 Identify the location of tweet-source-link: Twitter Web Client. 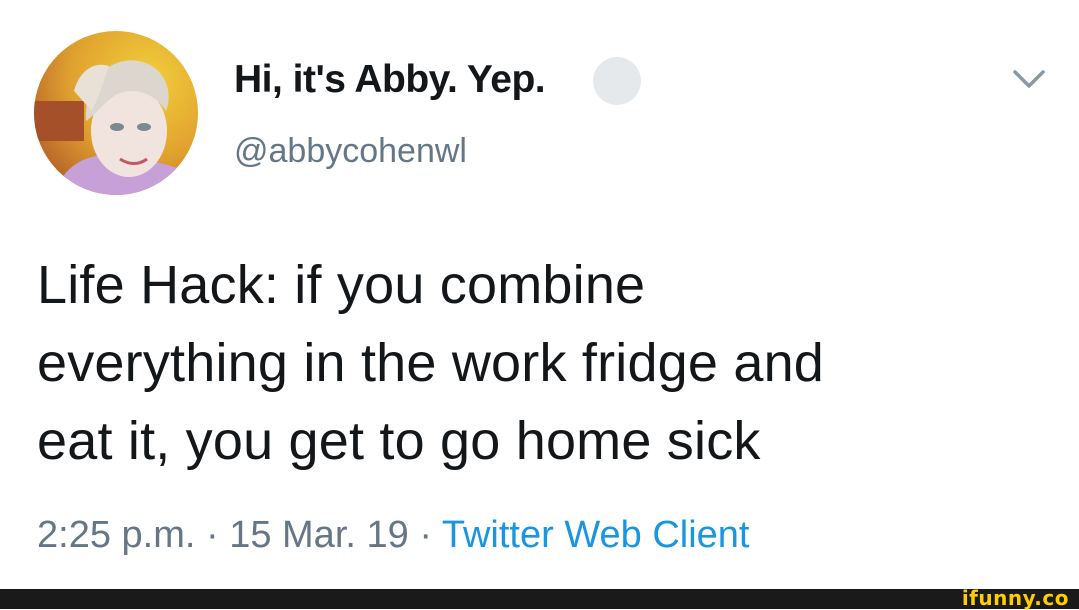
(596, 535).